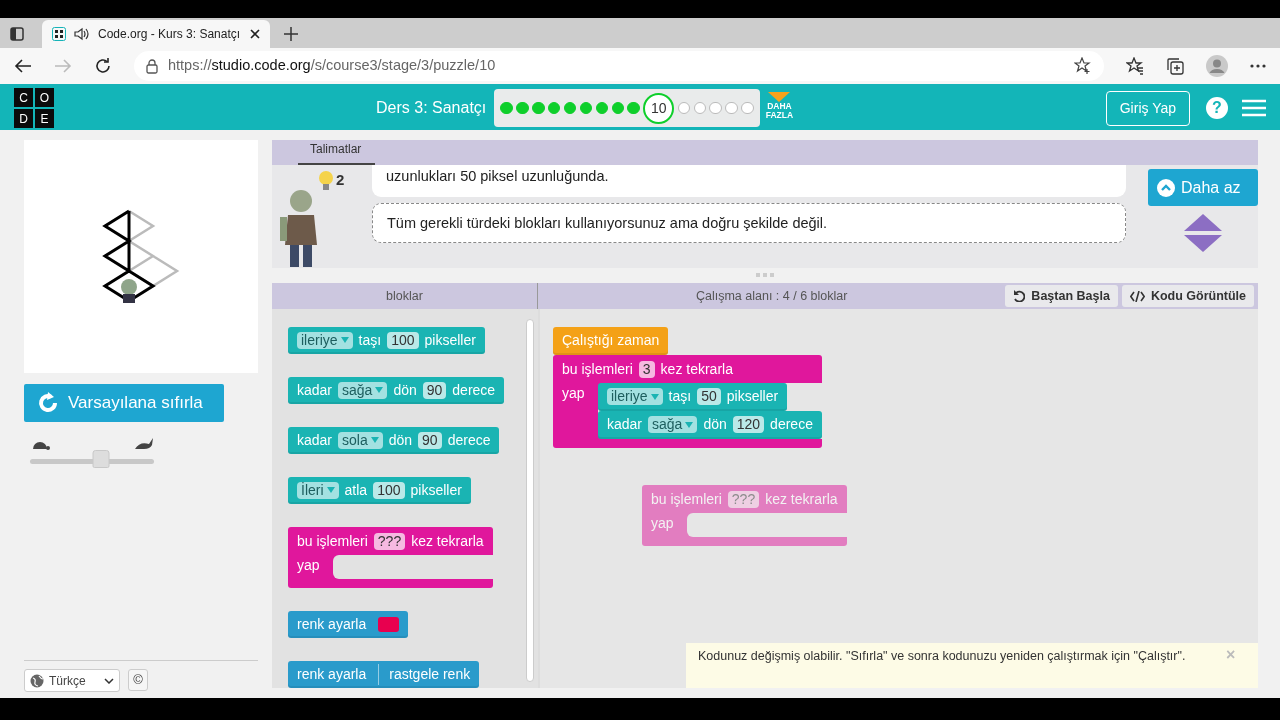  Describe the element at coordinates (1166, 187) in the screenshot. I see `chevron-up-icon` at that location.